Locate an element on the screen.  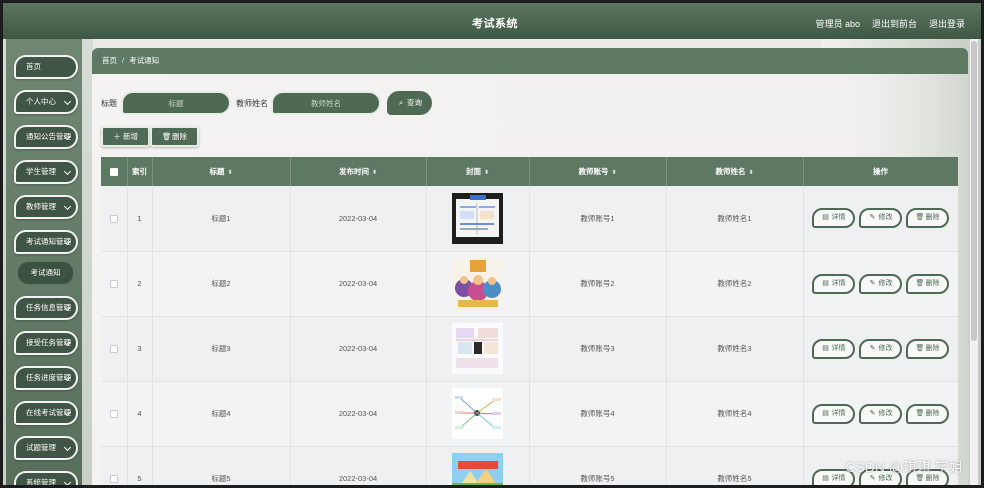
sidebar-item-teachers: 教师管理 is located at coordinates (46, 207).